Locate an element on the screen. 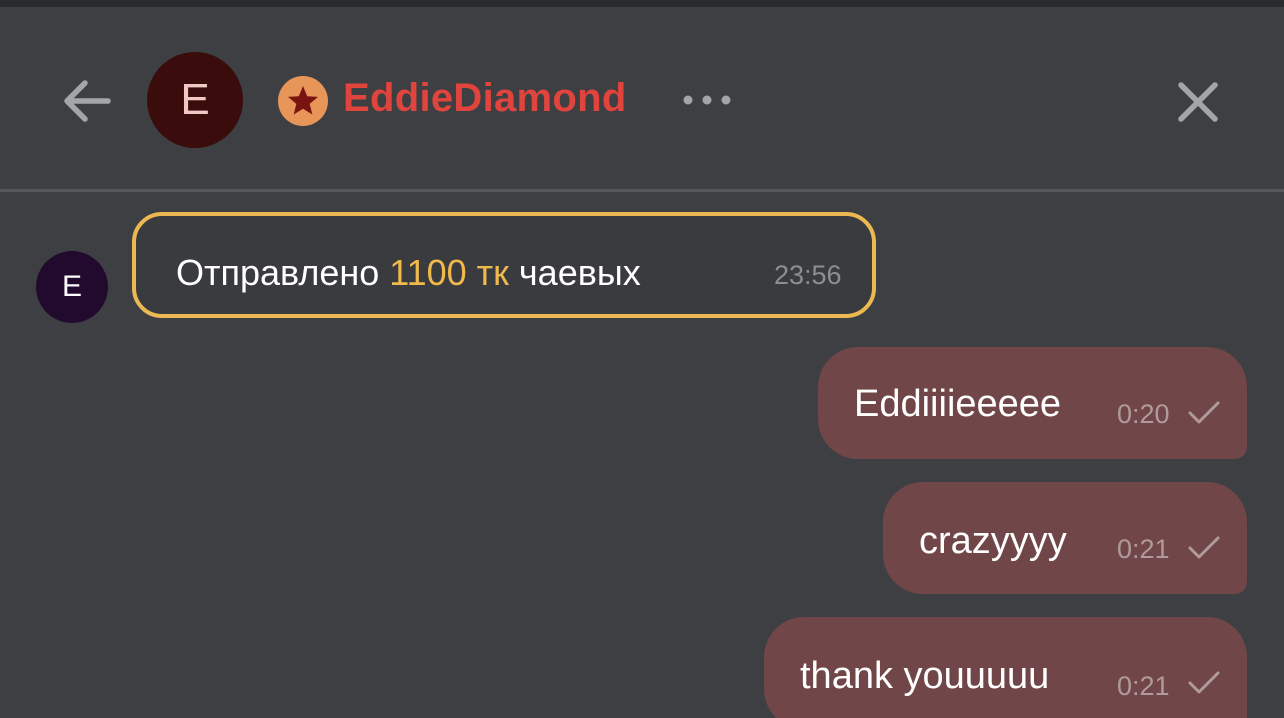 The height and width of the screenshot is (718, 1284). more-dots-icon is located at coordinates (708, 100).